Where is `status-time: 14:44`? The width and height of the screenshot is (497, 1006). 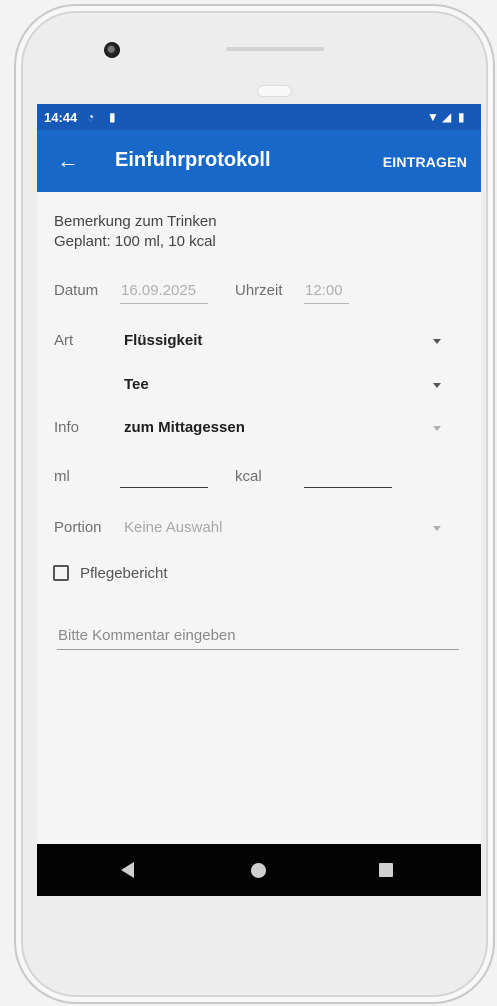 status-time: 14:44 is located at coordinates (61, 117).